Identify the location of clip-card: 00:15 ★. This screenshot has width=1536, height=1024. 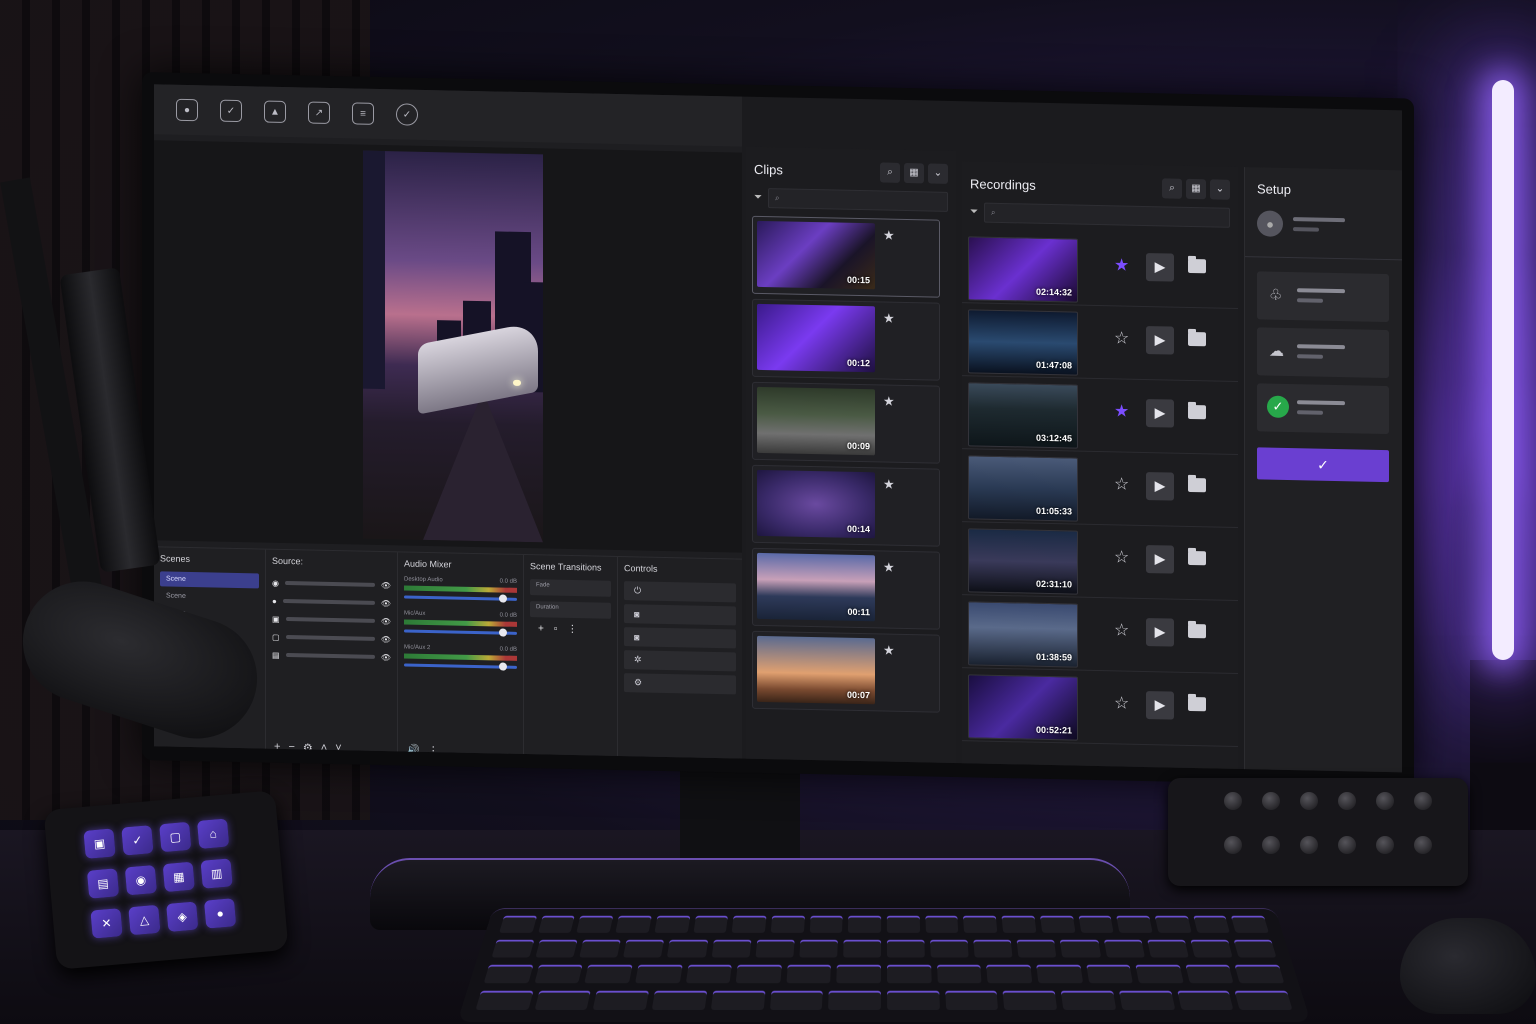
(846, 256).